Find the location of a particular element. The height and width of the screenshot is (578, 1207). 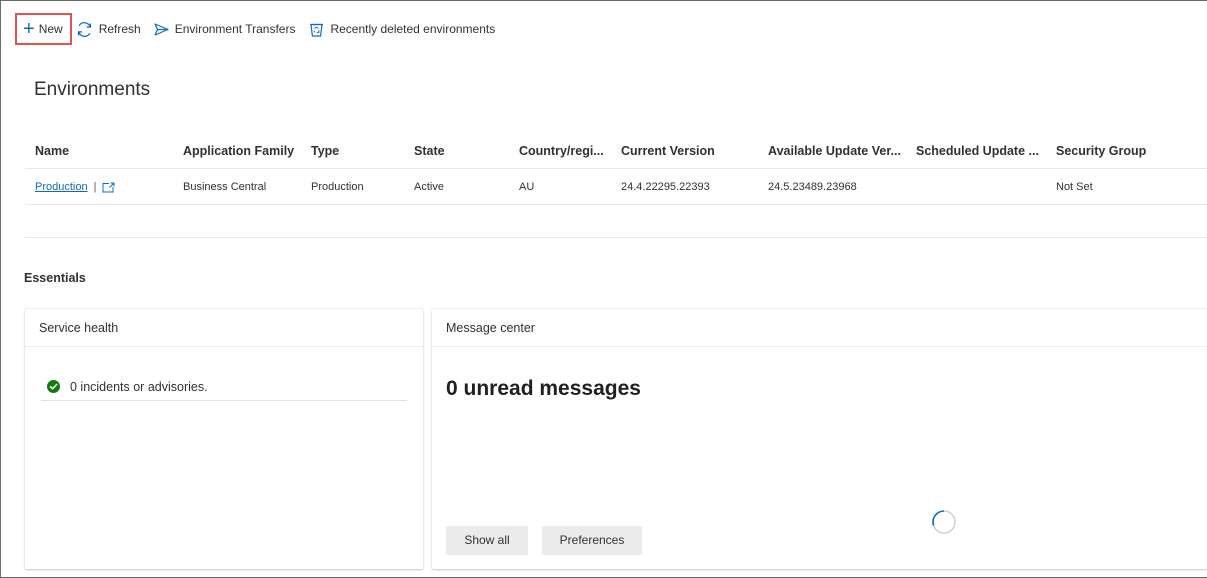

essentials-heading: Essentials is located at coordinates (55, 278).